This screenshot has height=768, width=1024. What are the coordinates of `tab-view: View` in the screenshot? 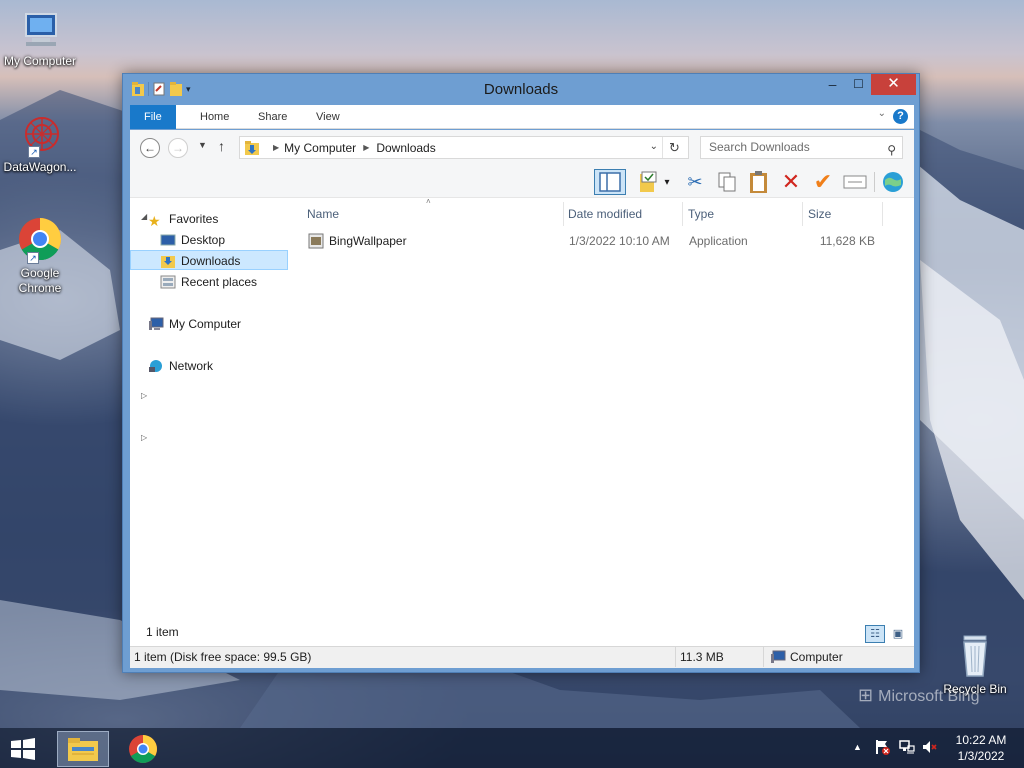 It's located at (328, 117).